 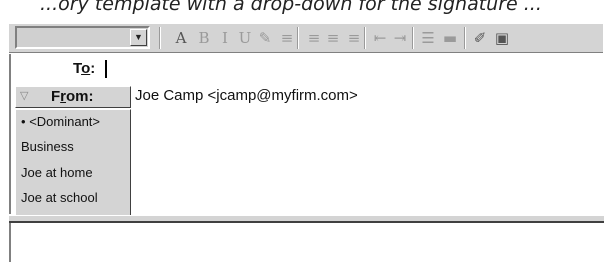 I want to click on align-center-icon: ≡, so click(x=333, y=38).